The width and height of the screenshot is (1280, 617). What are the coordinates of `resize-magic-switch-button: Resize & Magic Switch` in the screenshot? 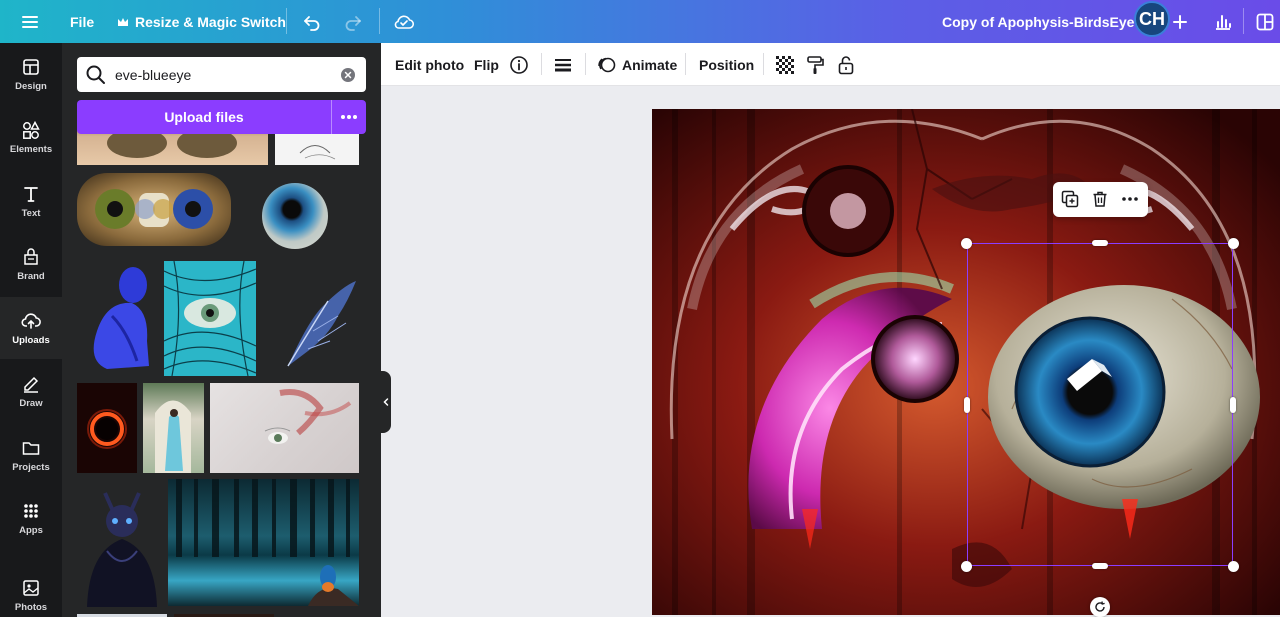 It's located at (201, 21).